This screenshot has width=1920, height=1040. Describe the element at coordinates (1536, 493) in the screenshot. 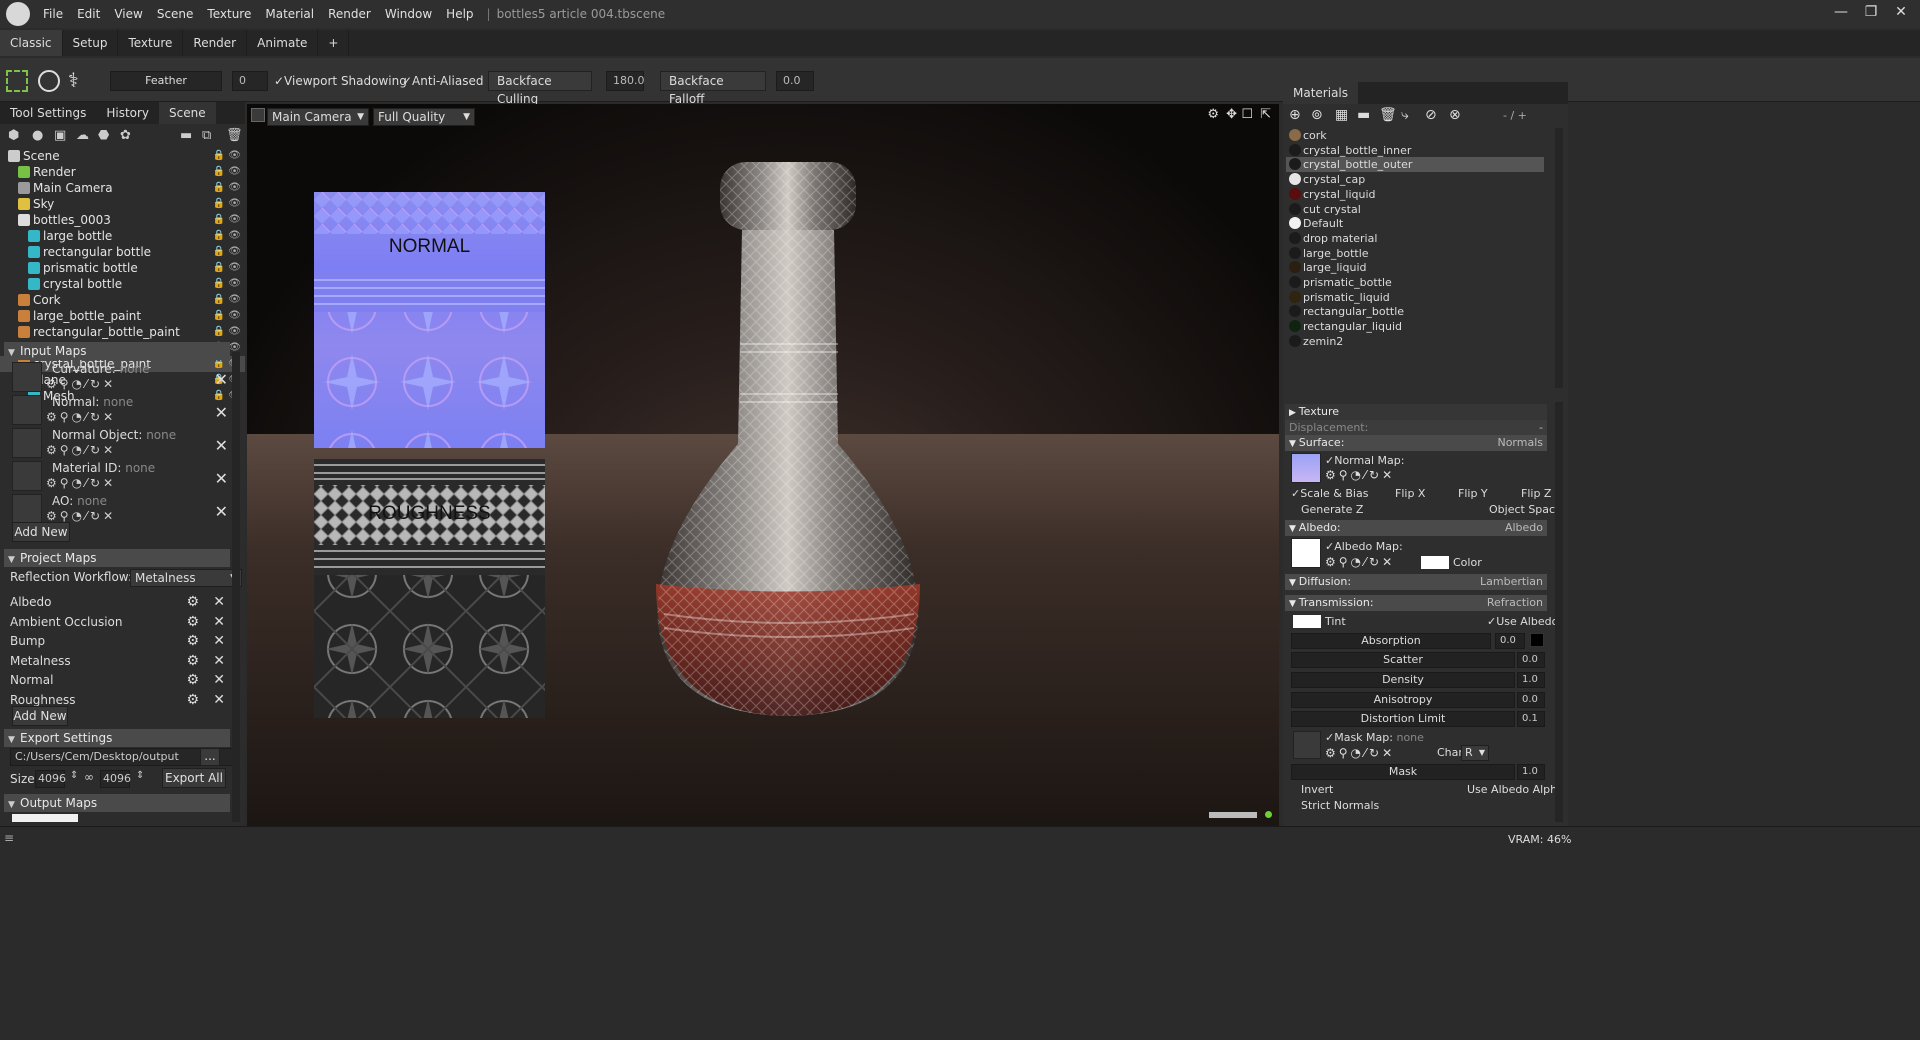

I see `flip-z-checkbox: Flip Z` at that location.